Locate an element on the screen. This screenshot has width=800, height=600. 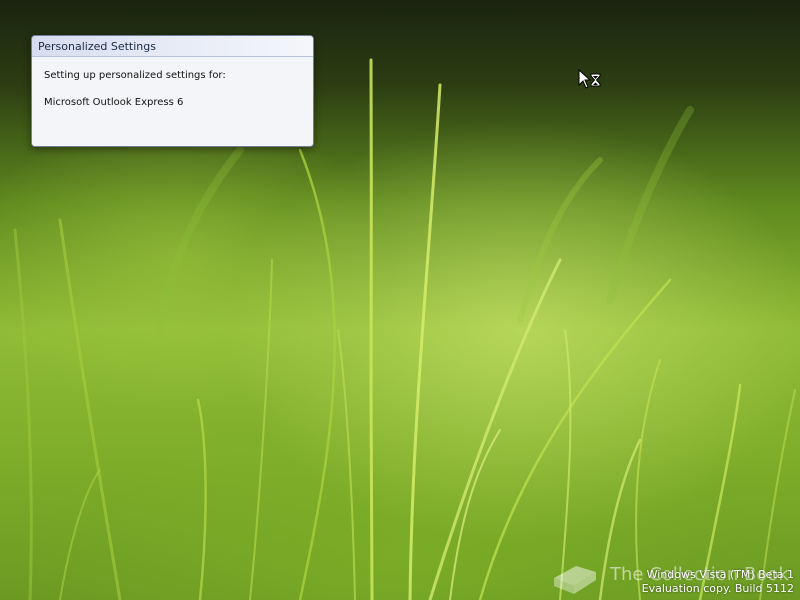
dialog-titlebar: Personalized Settings is located at coordinates (172, 46).